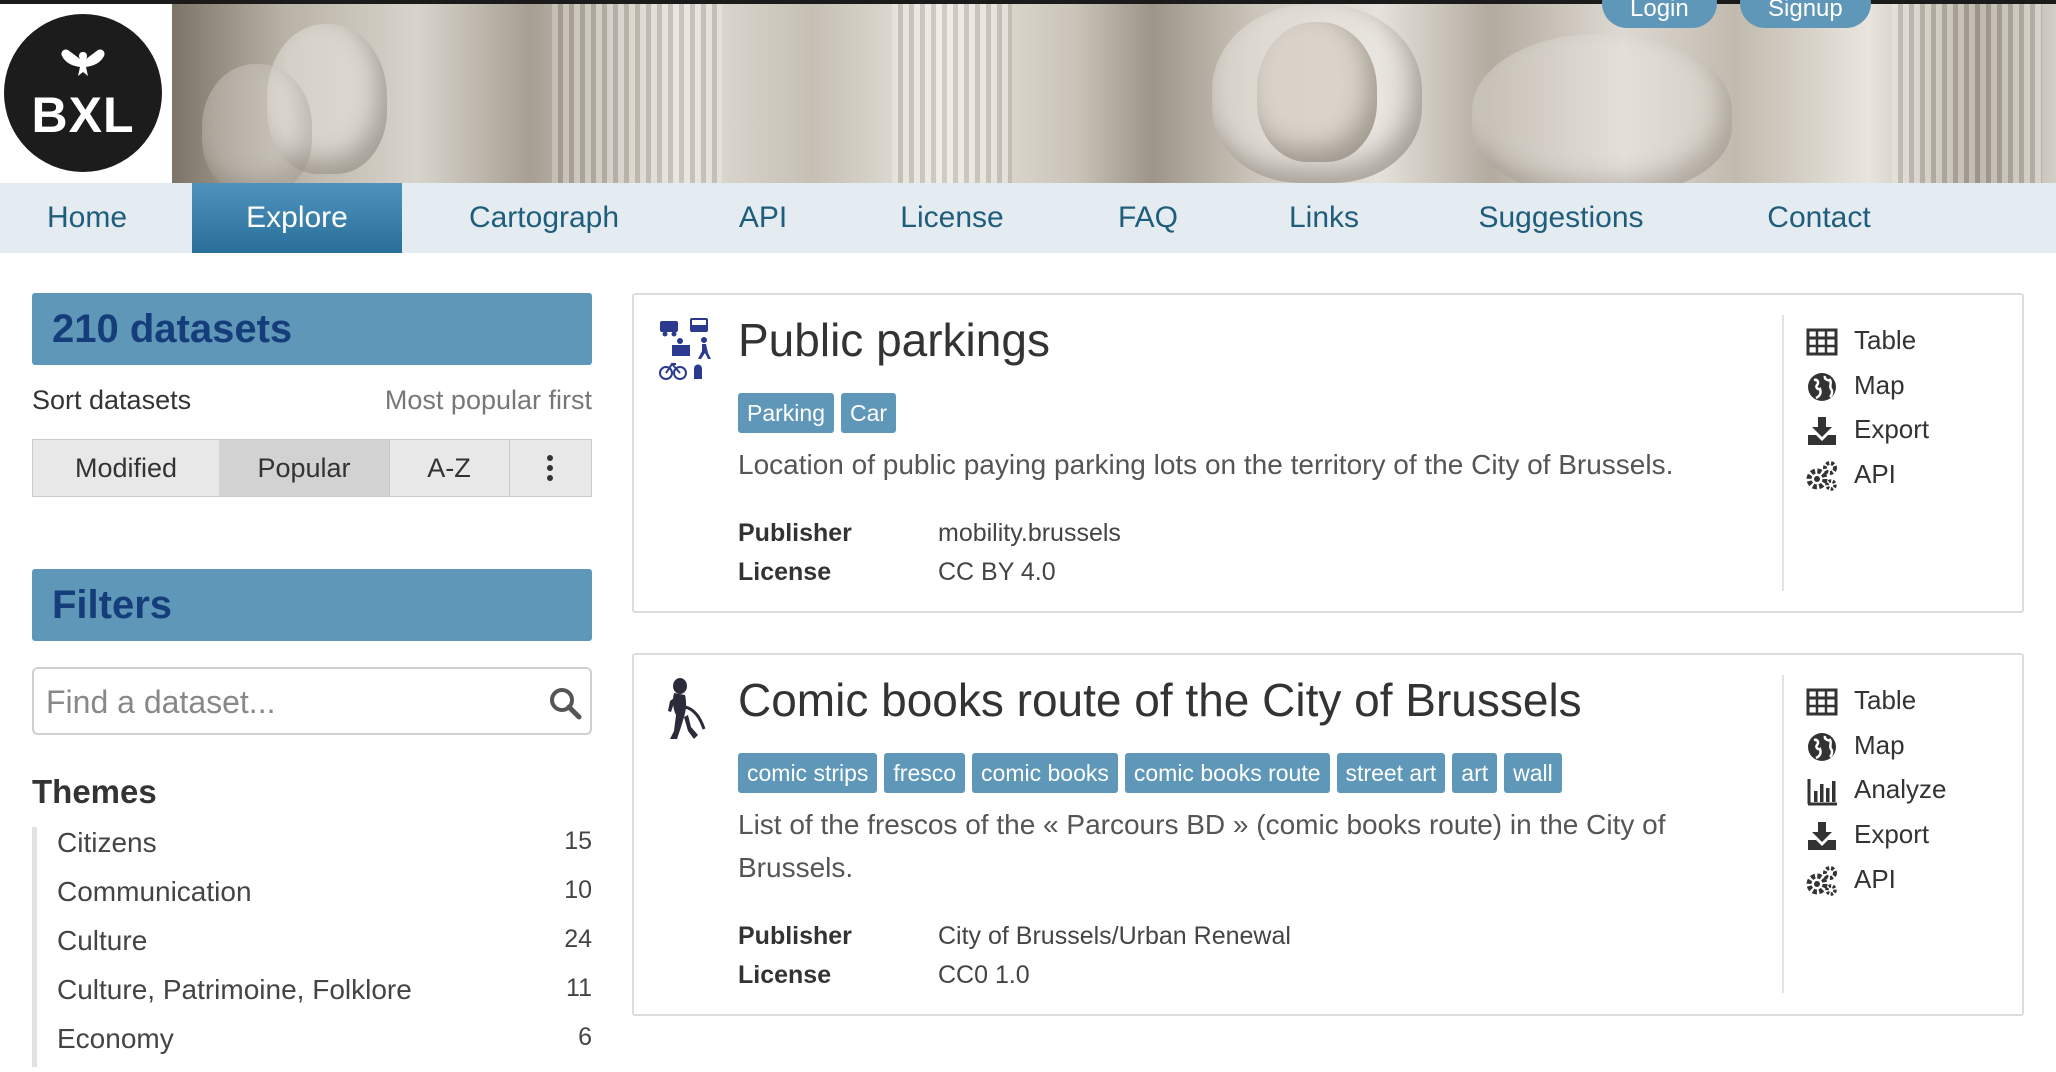  What do you see at coordinates (1561, 218) in the screenshot?
I see `nav-suggestions: Suggestions` at bounding box center [1561, 218].